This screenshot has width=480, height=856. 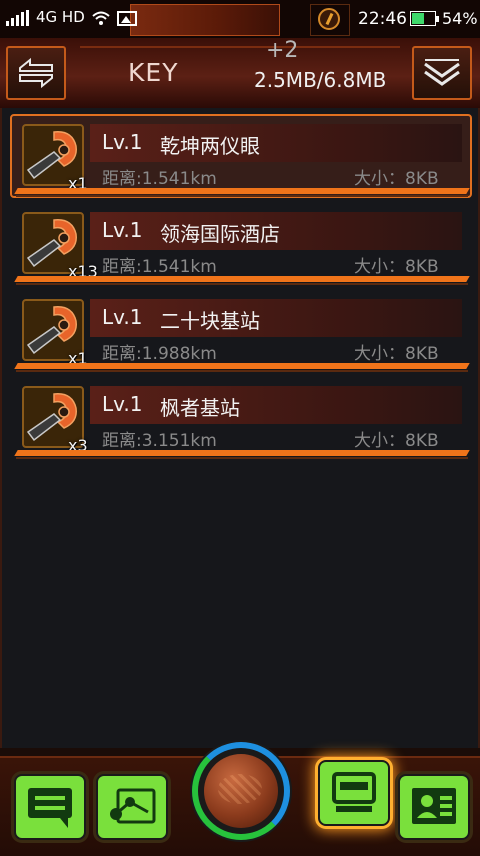 I want to click on image-icon, so click(x=126, y=18).